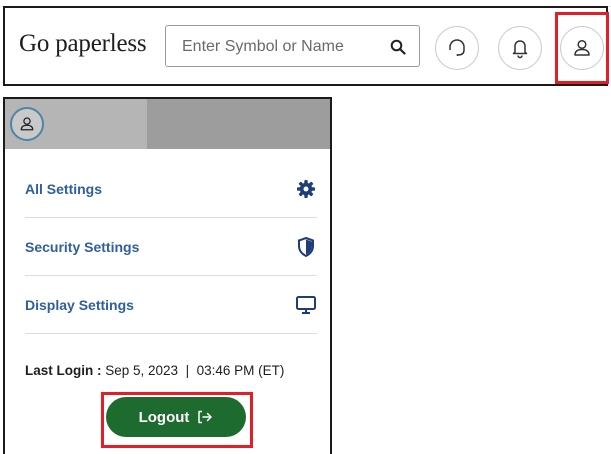 The height and width of the screenshot is (454, 611). I want to click on notifications-button, so click(520, 48).